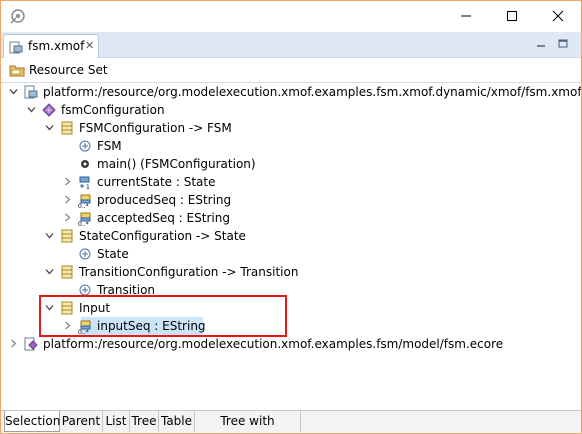 Image resolution: width=582 pixels, height=434 pixels. What do you see at coordinates (84, 183) in the screenshot?
I see `reference-single-icon: 1` at bounding box center [84, 183].